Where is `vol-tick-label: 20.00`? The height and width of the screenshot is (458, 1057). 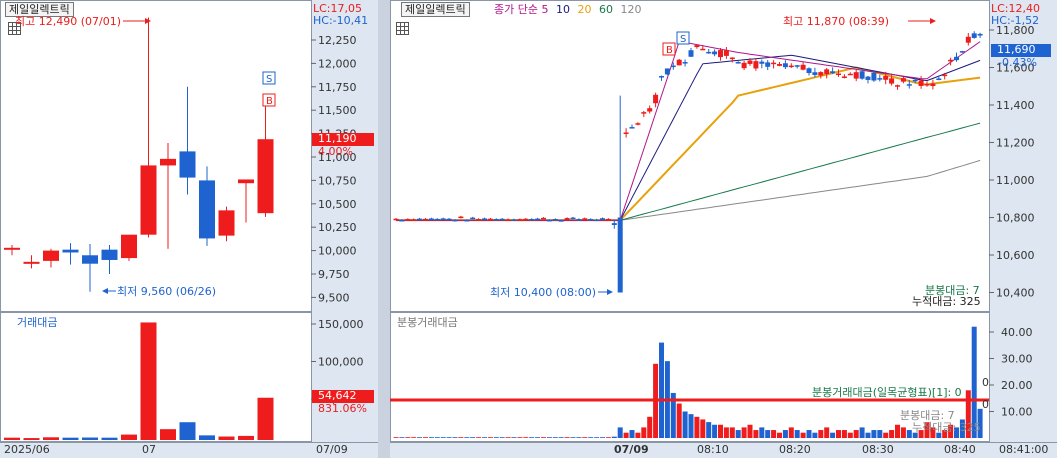 vol-tick-label: 20.00 is located at coordinates (1017, 385).